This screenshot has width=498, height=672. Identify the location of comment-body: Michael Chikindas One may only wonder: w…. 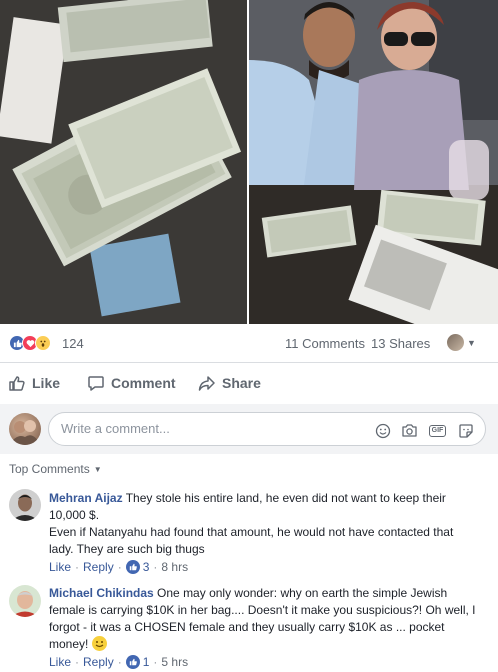
(264, 619).